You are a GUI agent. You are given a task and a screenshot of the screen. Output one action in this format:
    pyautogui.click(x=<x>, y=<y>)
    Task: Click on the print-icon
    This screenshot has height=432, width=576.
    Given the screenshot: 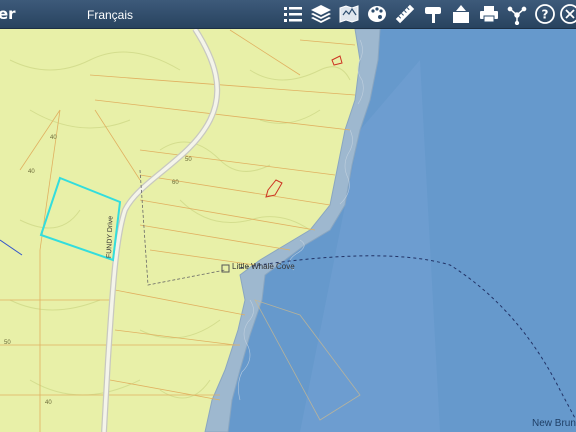 What is the action you would take?
    pyautogui.click(x=489, y=14)
    